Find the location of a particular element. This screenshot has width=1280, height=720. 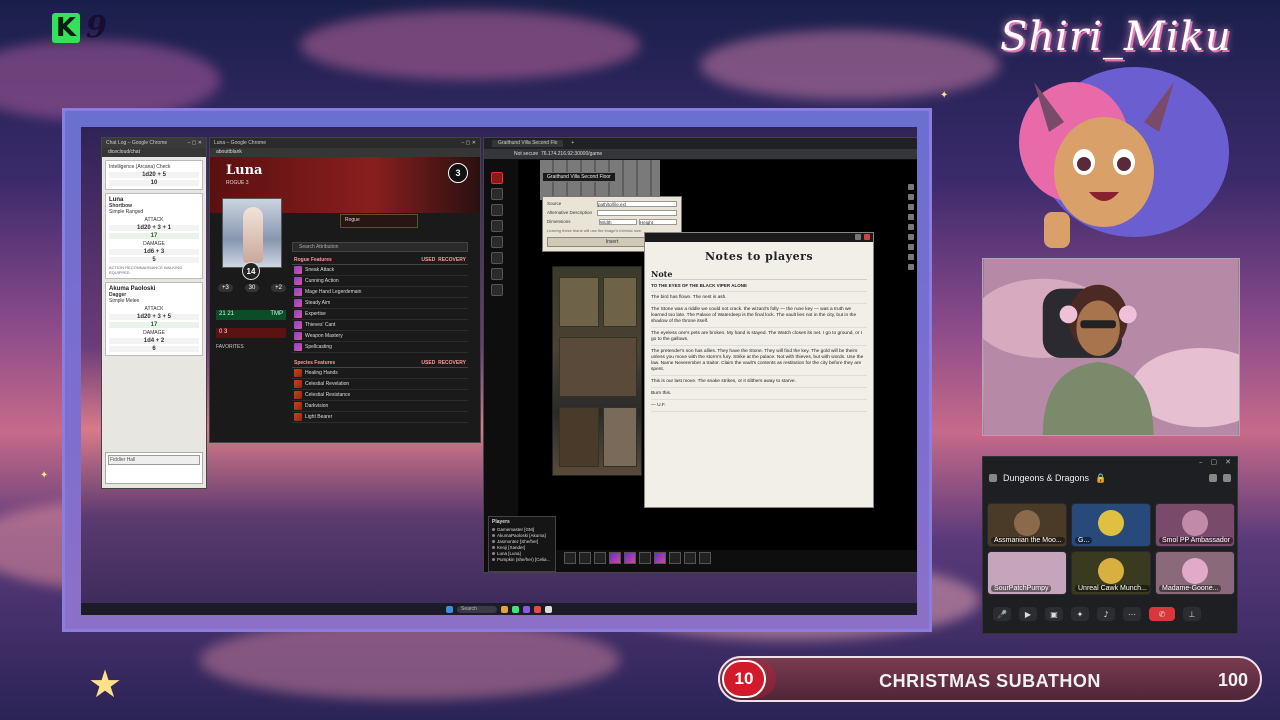

feature-row: Cunning Action is located at coordinates (380, 281).